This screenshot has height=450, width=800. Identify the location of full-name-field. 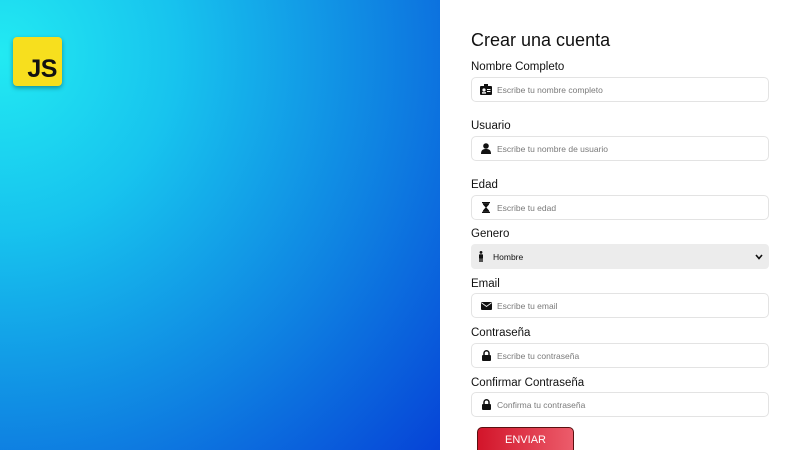
(620, 89).